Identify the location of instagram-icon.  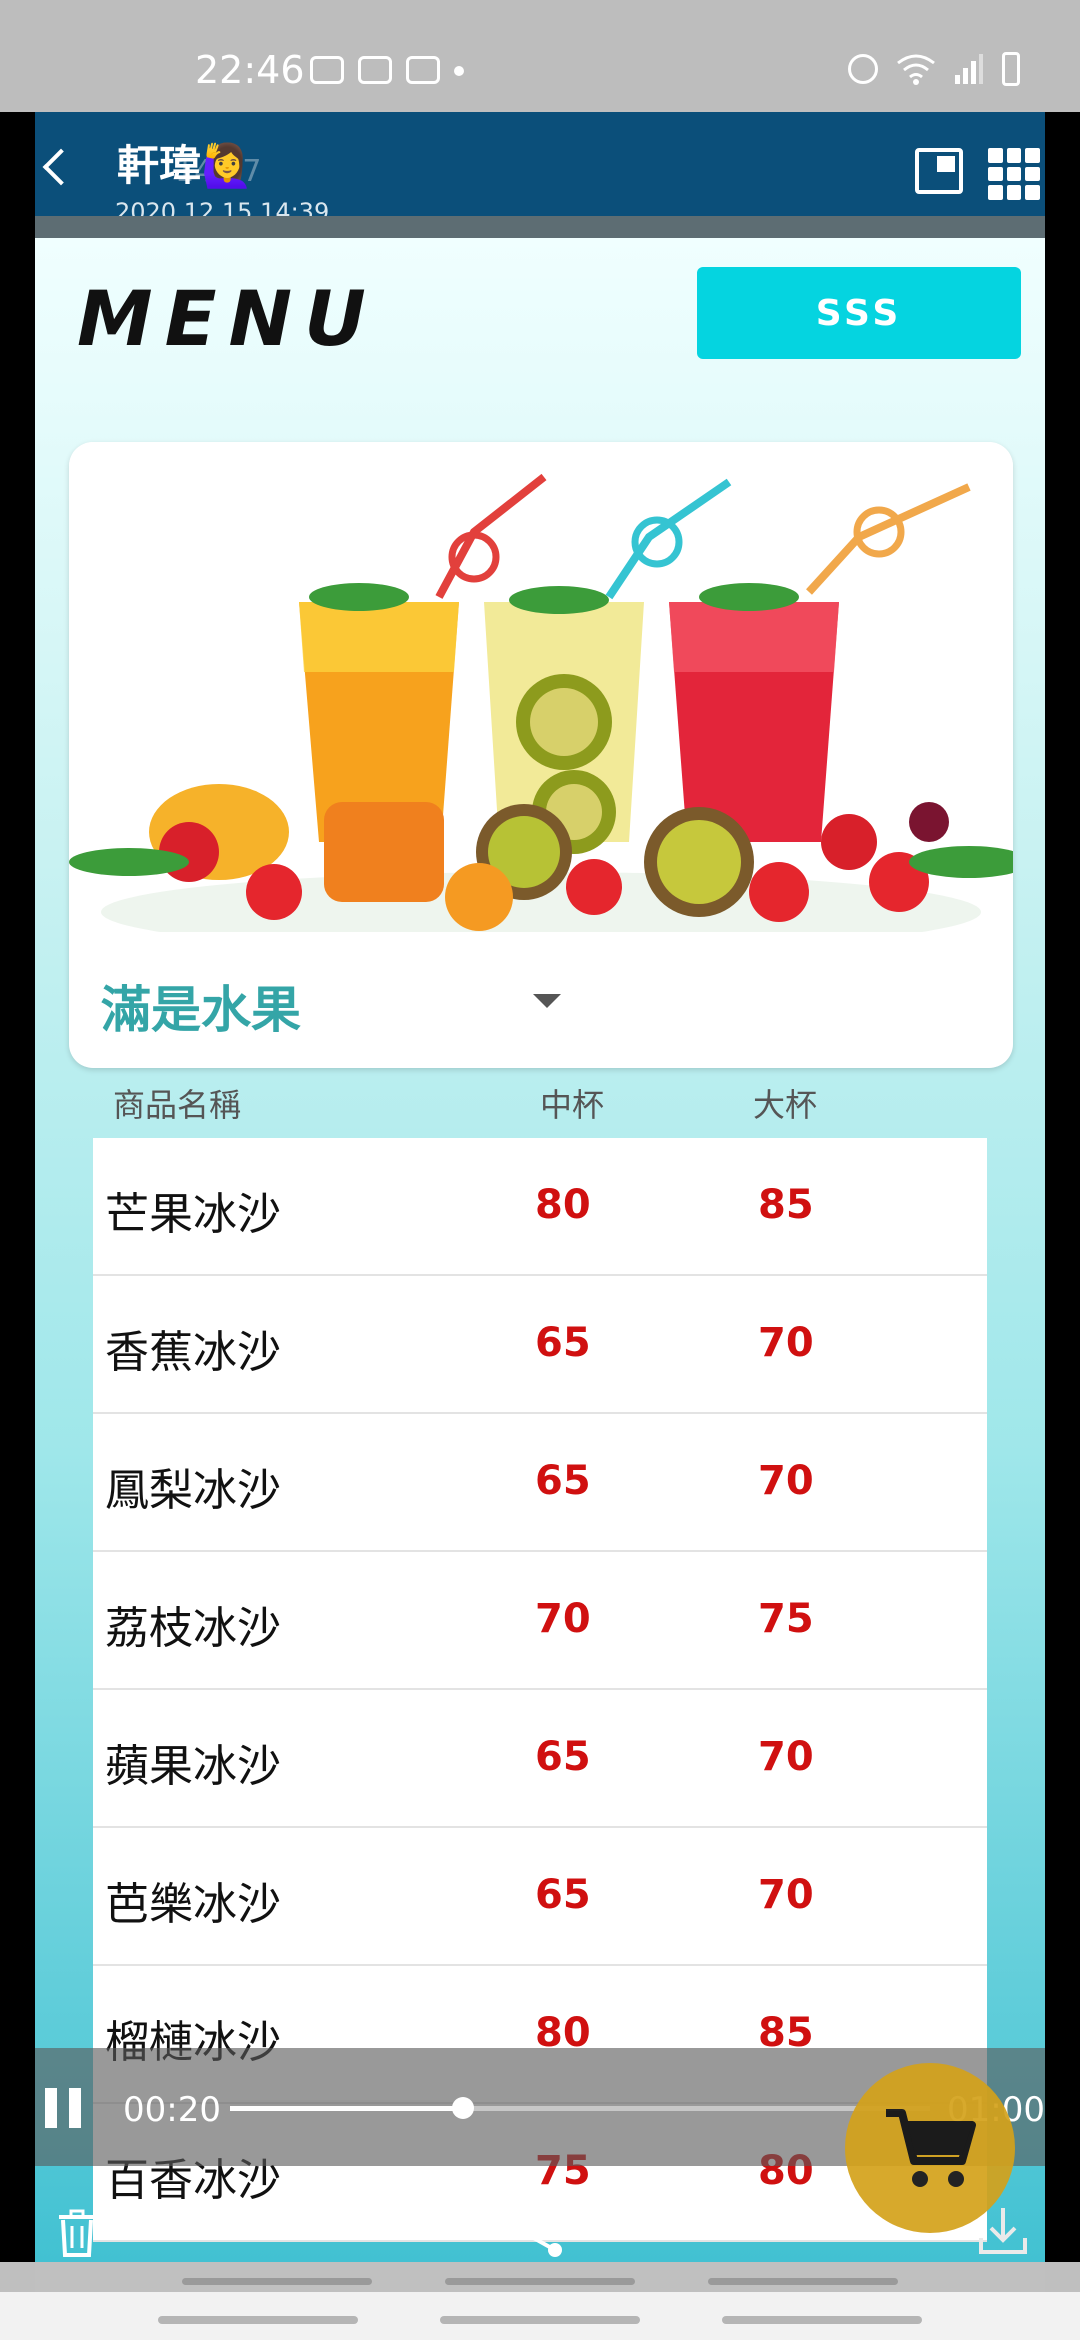
(375, 70).